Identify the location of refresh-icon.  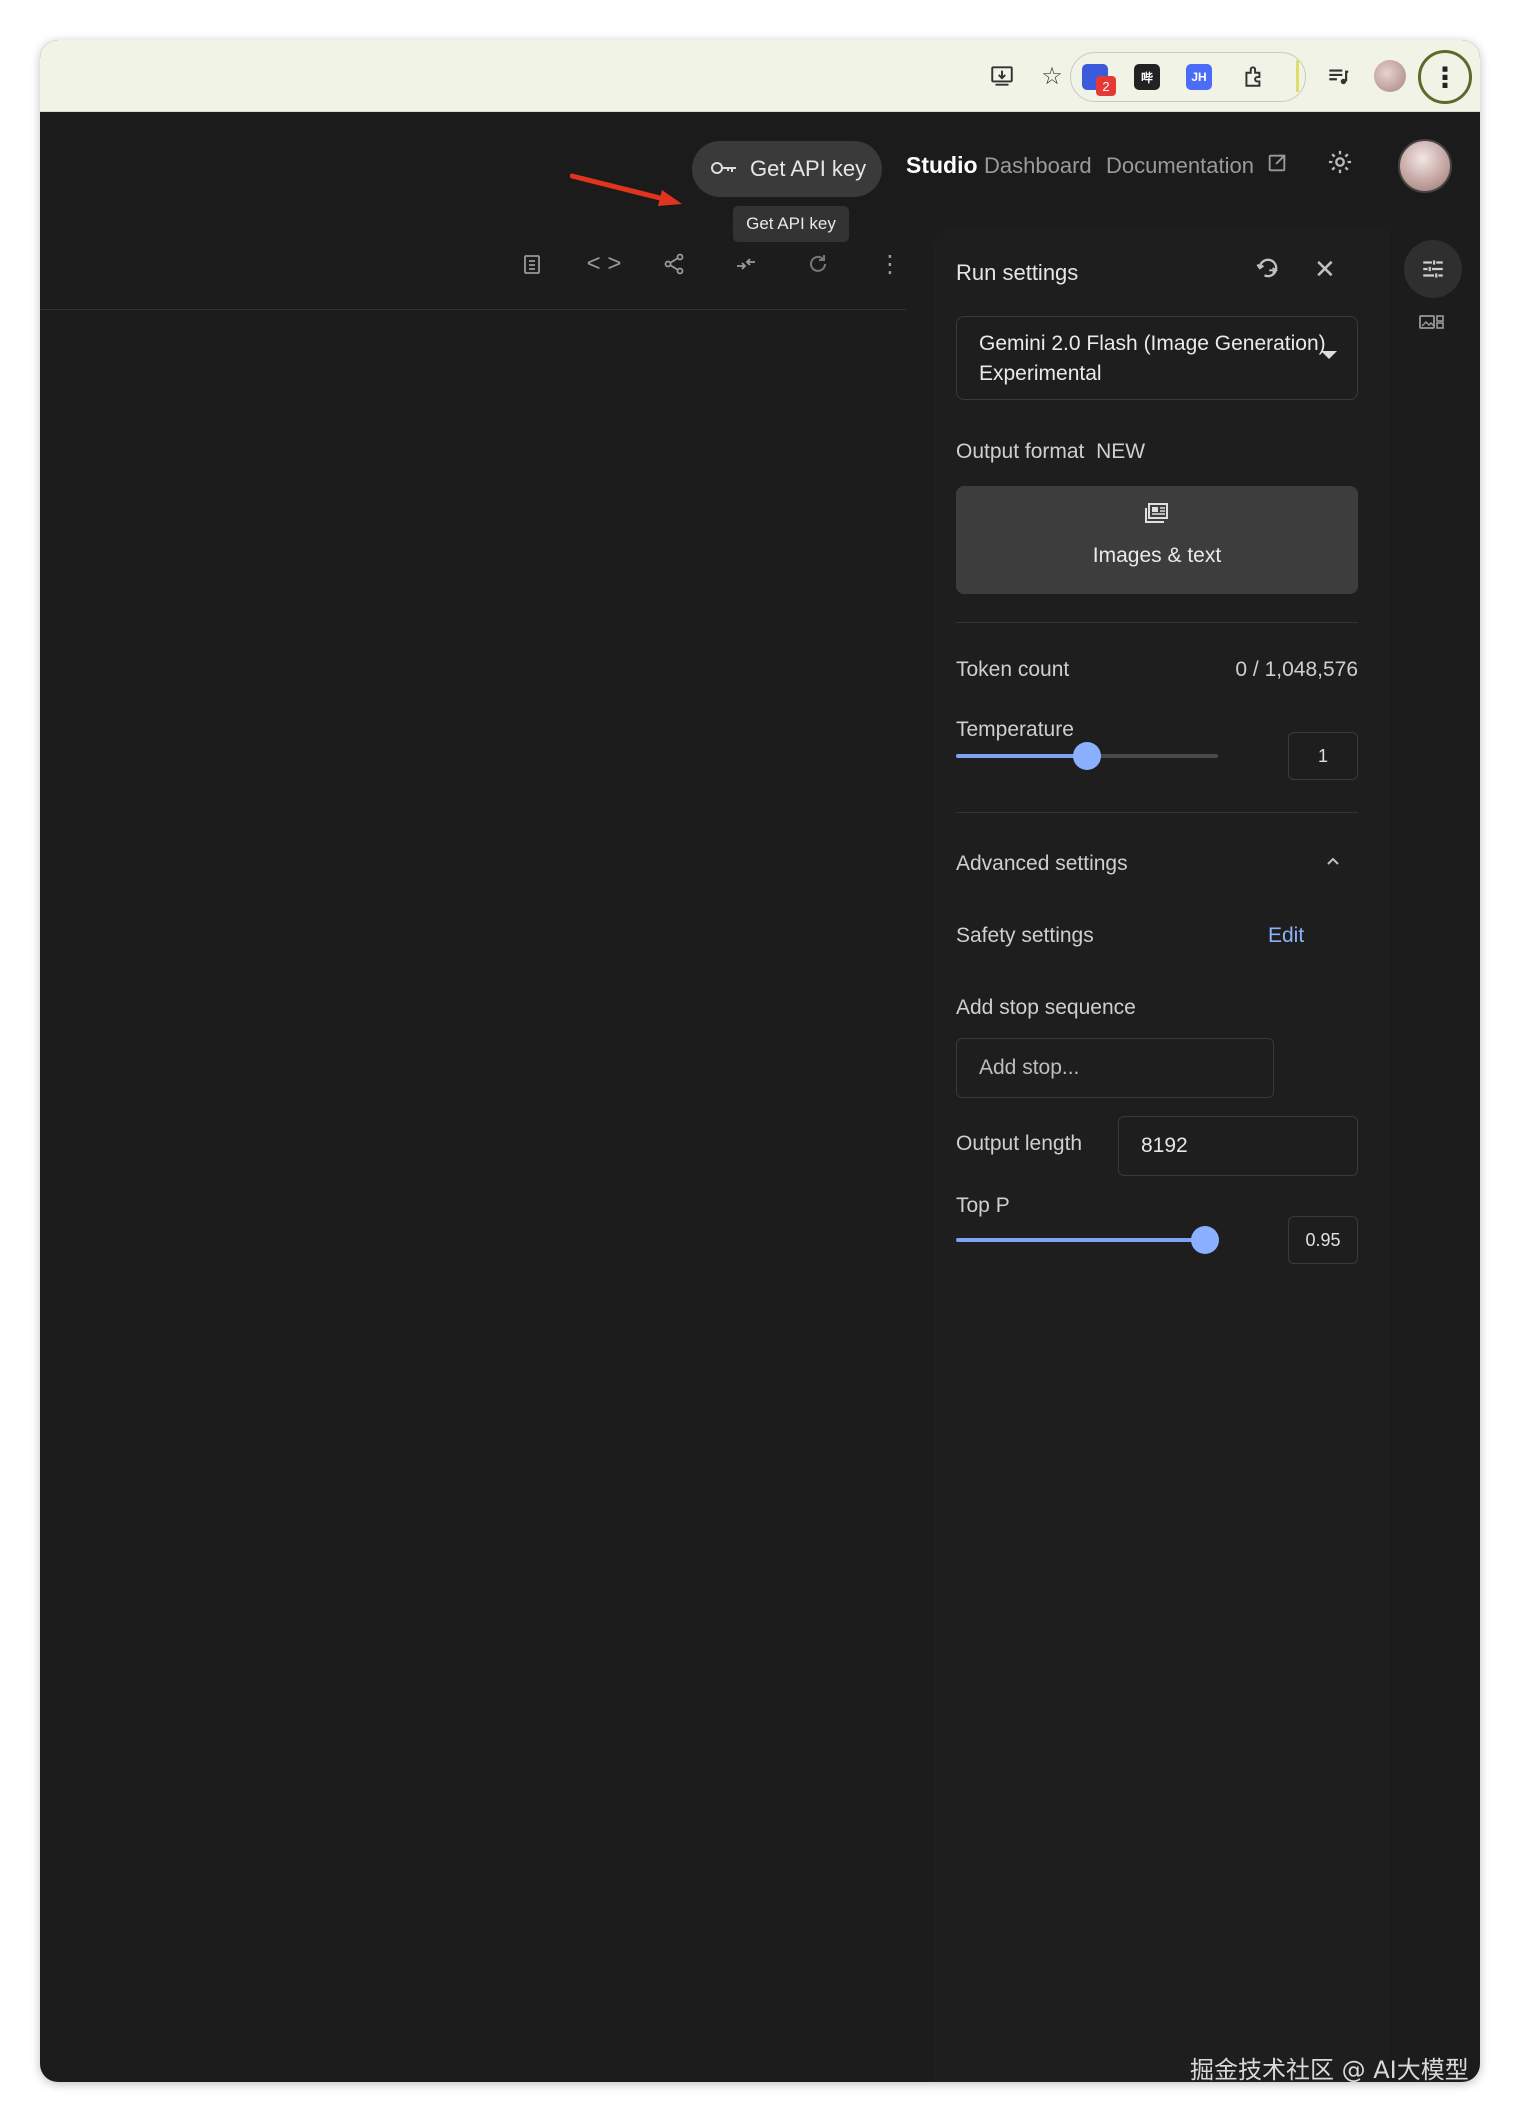
(818, 264).